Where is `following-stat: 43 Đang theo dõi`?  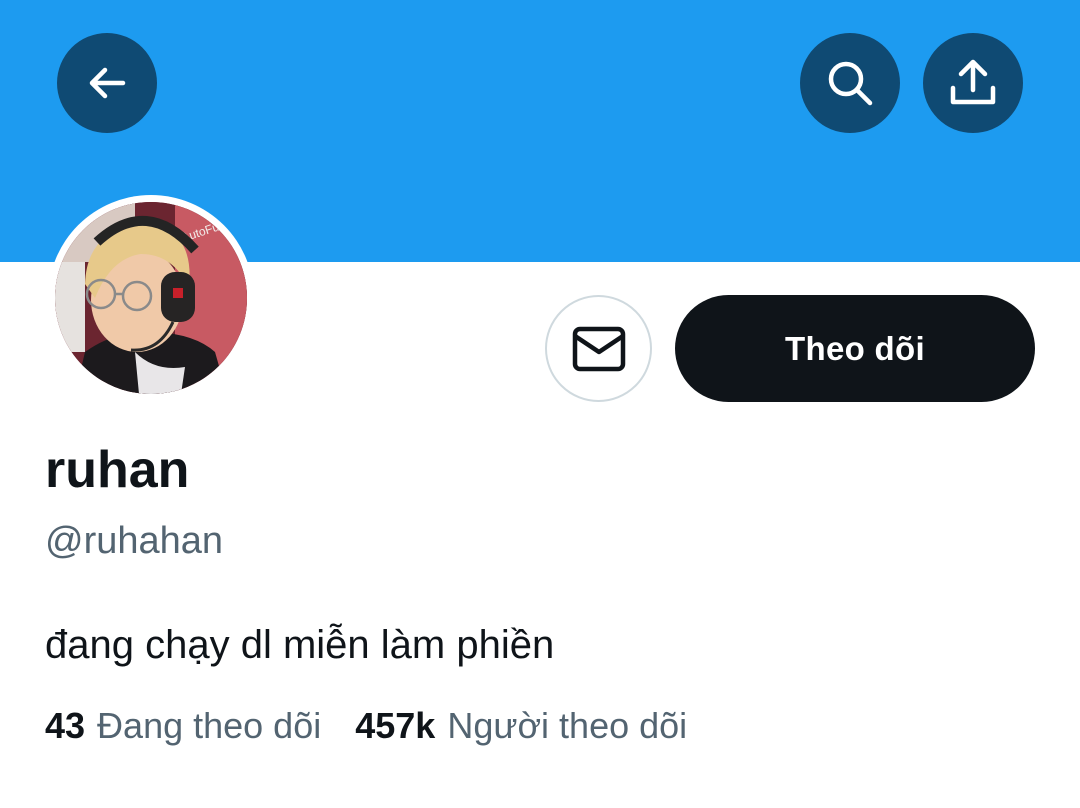 following-stat: 43 Đang theo dõi is located at coordinates (183, 726).